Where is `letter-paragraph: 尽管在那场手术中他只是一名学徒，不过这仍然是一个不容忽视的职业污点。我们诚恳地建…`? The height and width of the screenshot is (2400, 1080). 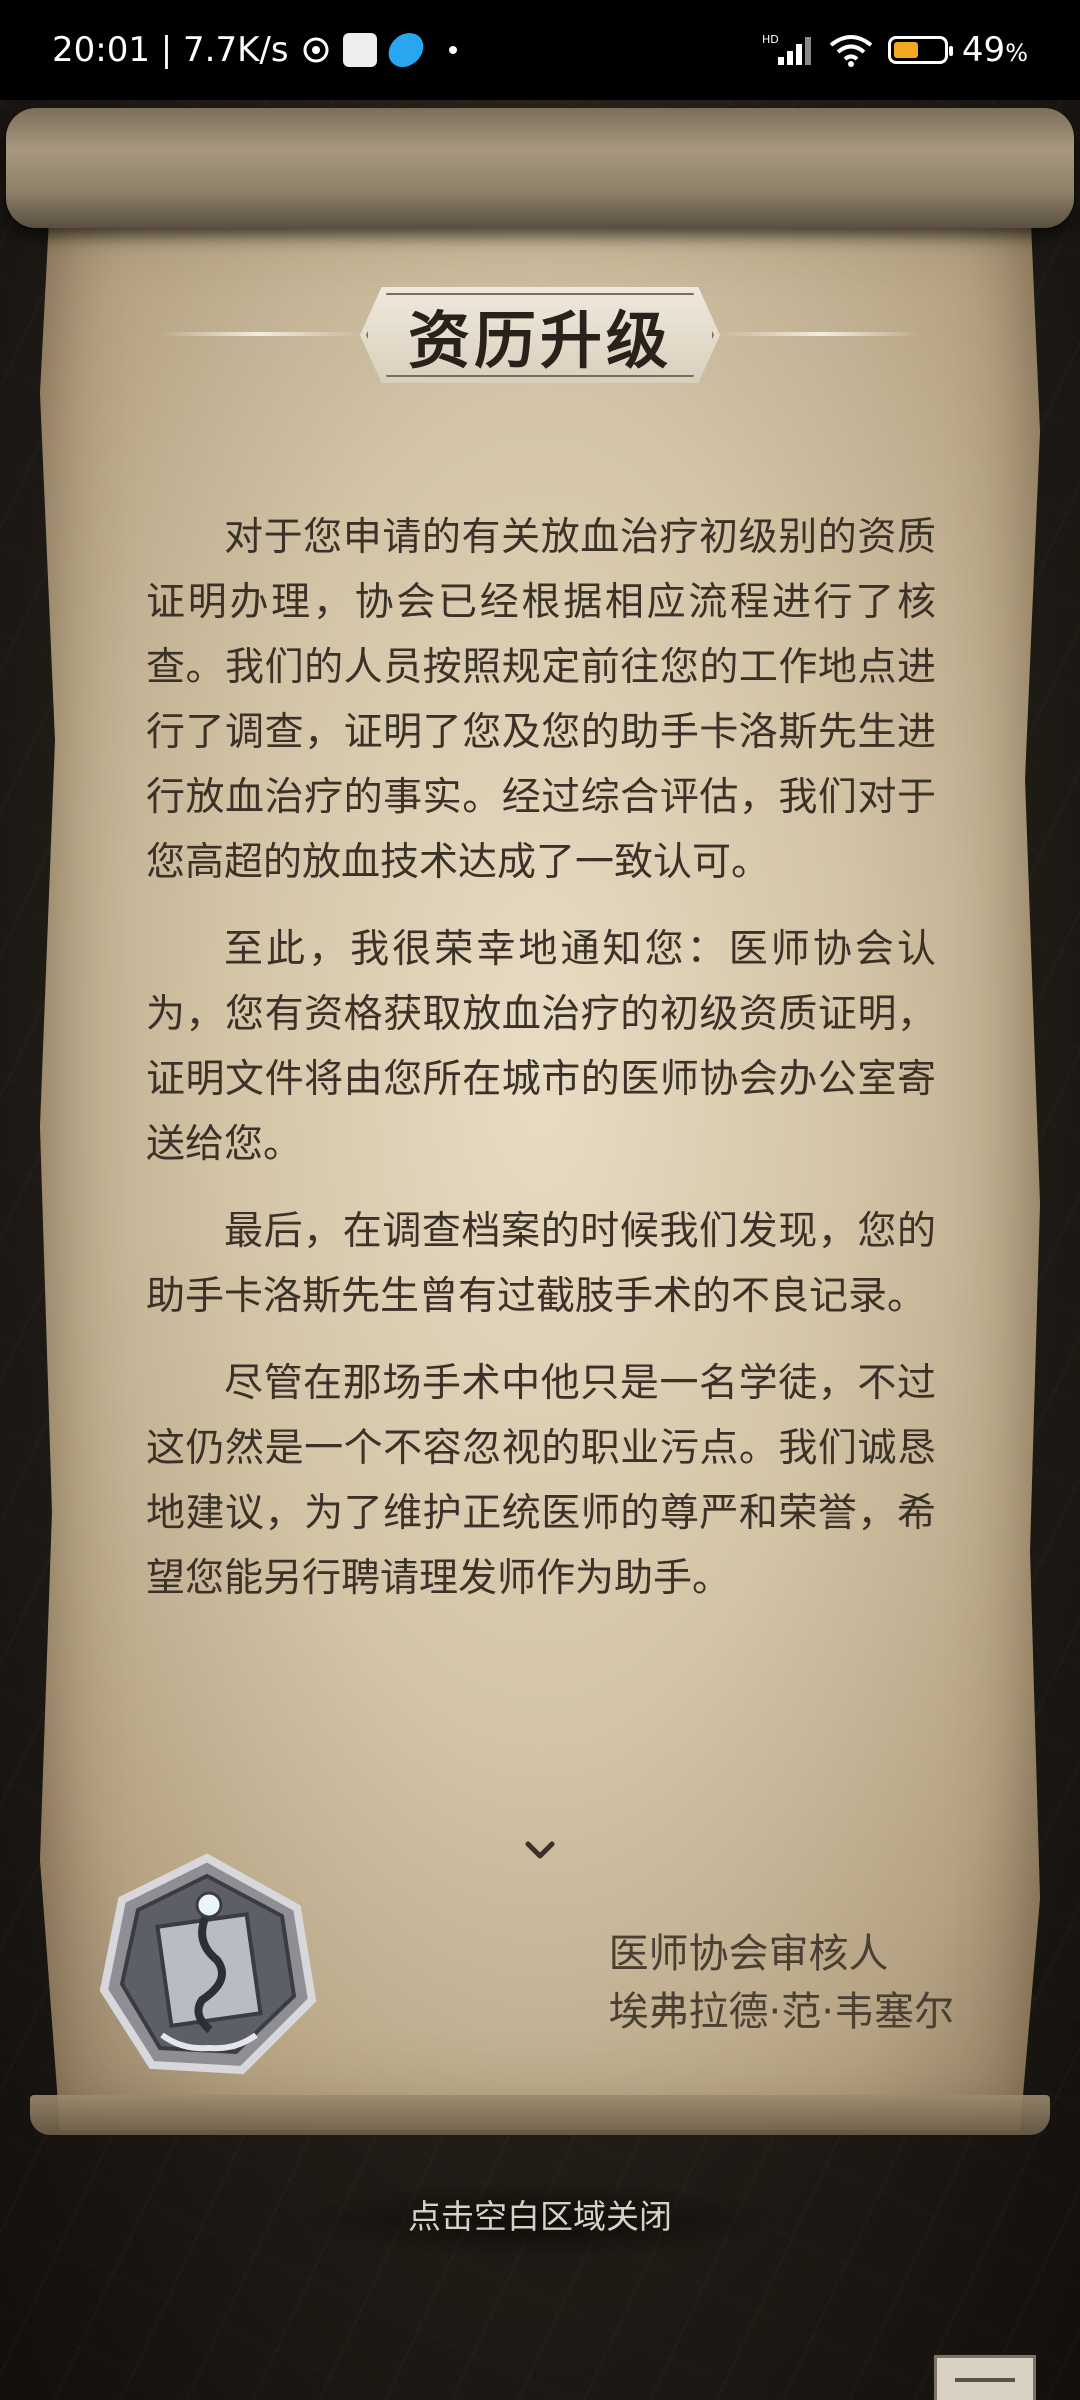
letter-paragraph: 尽管在那场手术中他只是一名学徒，不过这仍然是一个不容忽视的职业污点。我们诚恳地建… is located at coordinates (541, 1481).